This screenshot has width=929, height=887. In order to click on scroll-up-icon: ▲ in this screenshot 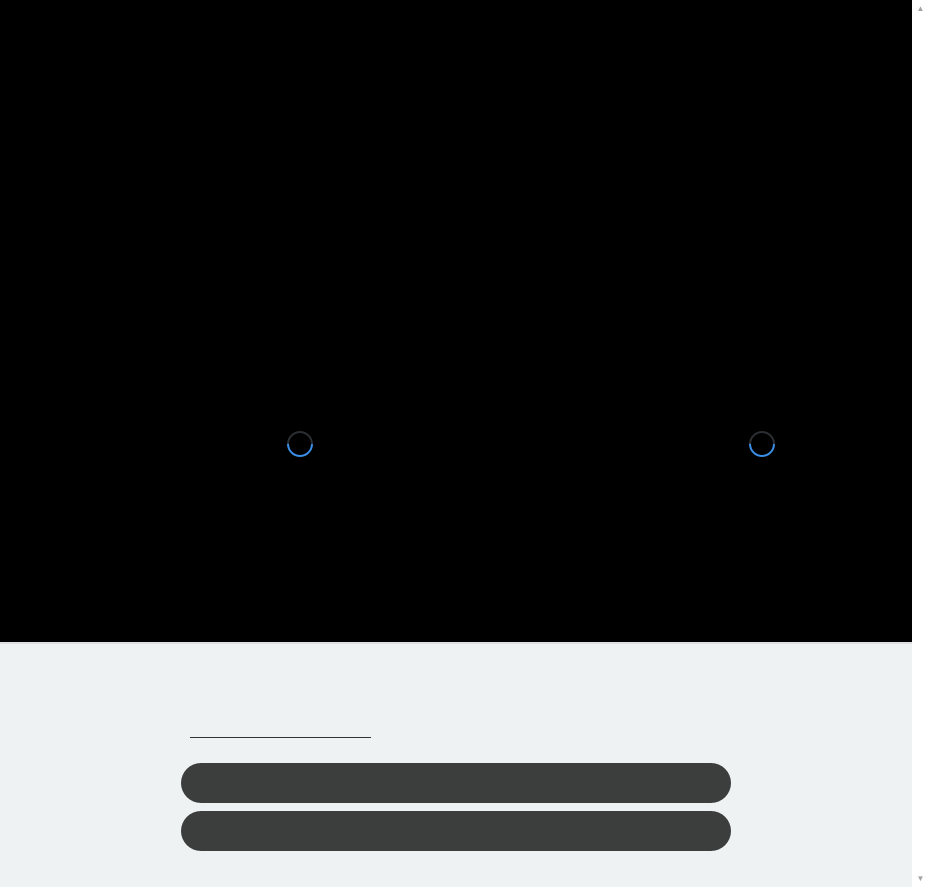, I will do `click(920, 8)`.